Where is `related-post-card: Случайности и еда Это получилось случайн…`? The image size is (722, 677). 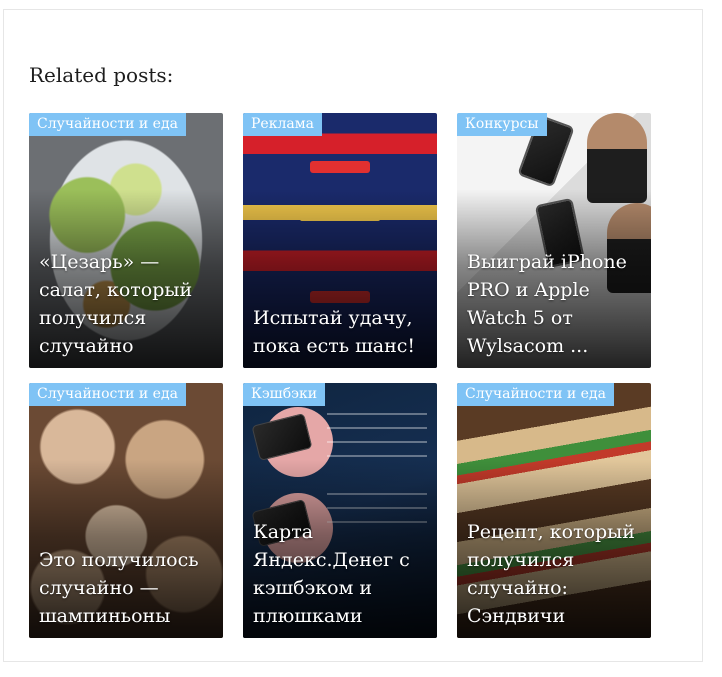 related-post-card: Случайности и еда Это получилось случайн… is located at coordinates (126, 510).